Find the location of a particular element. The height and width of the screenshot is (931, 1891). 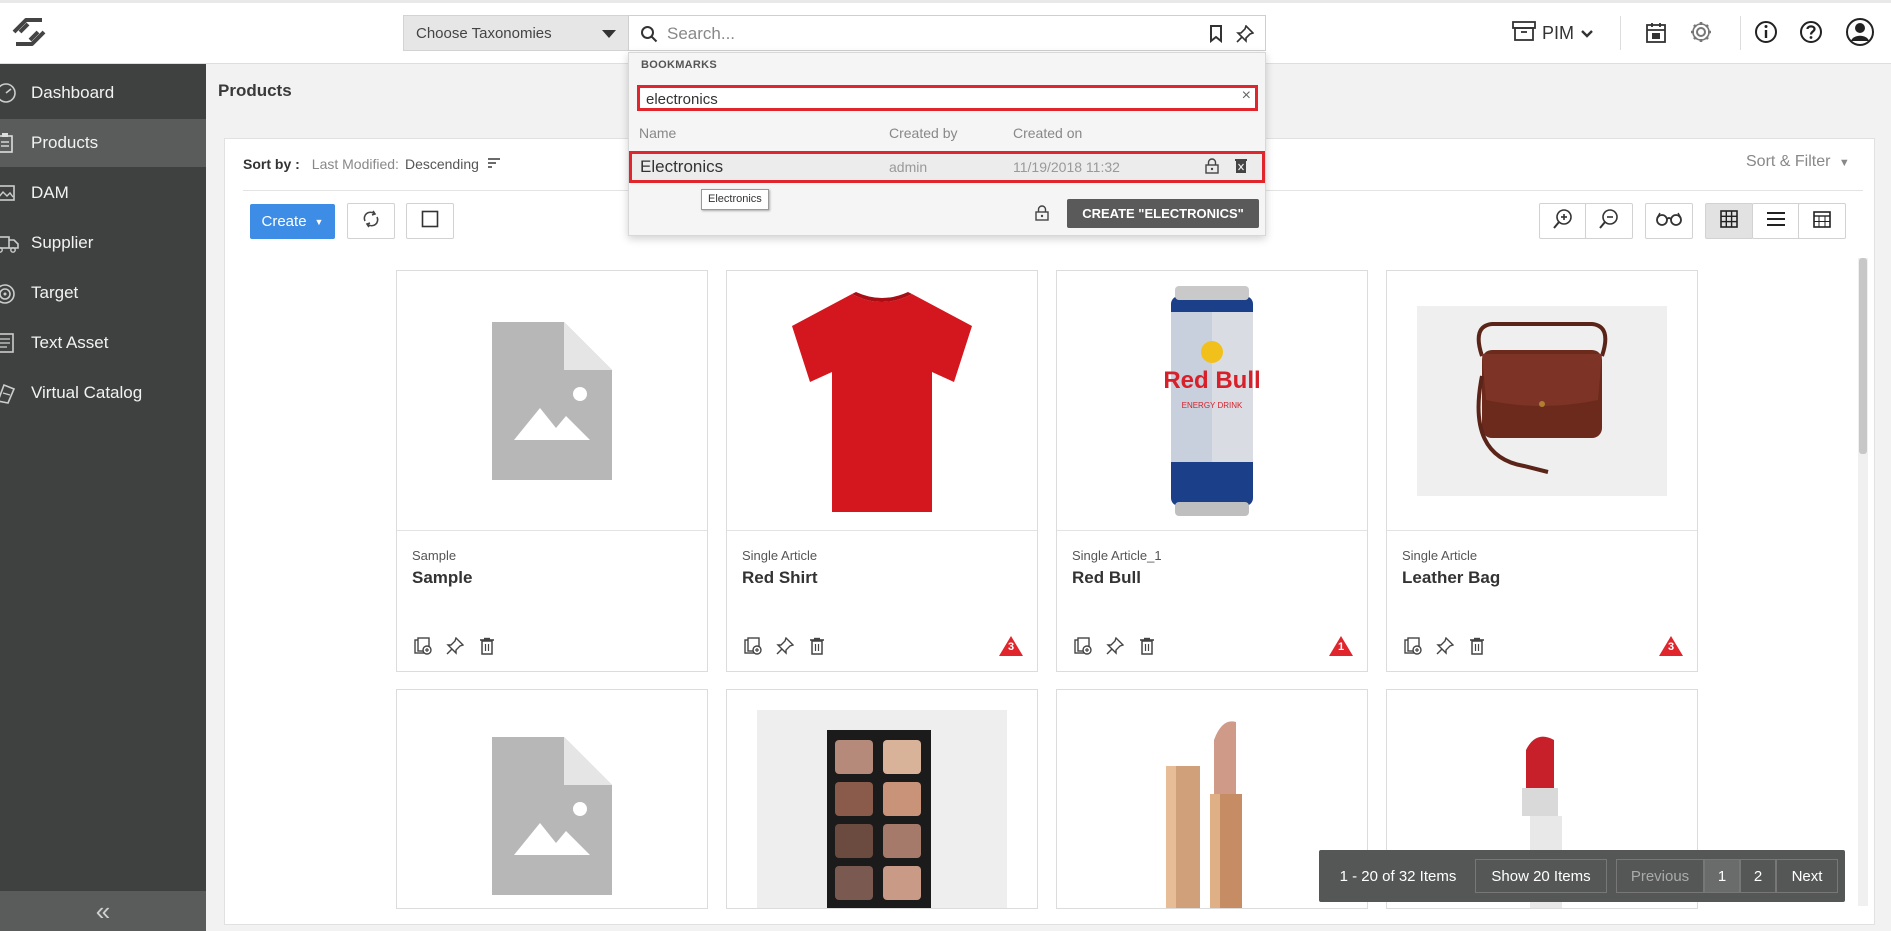

grid-view-button is located at coordinates (1729, 221).